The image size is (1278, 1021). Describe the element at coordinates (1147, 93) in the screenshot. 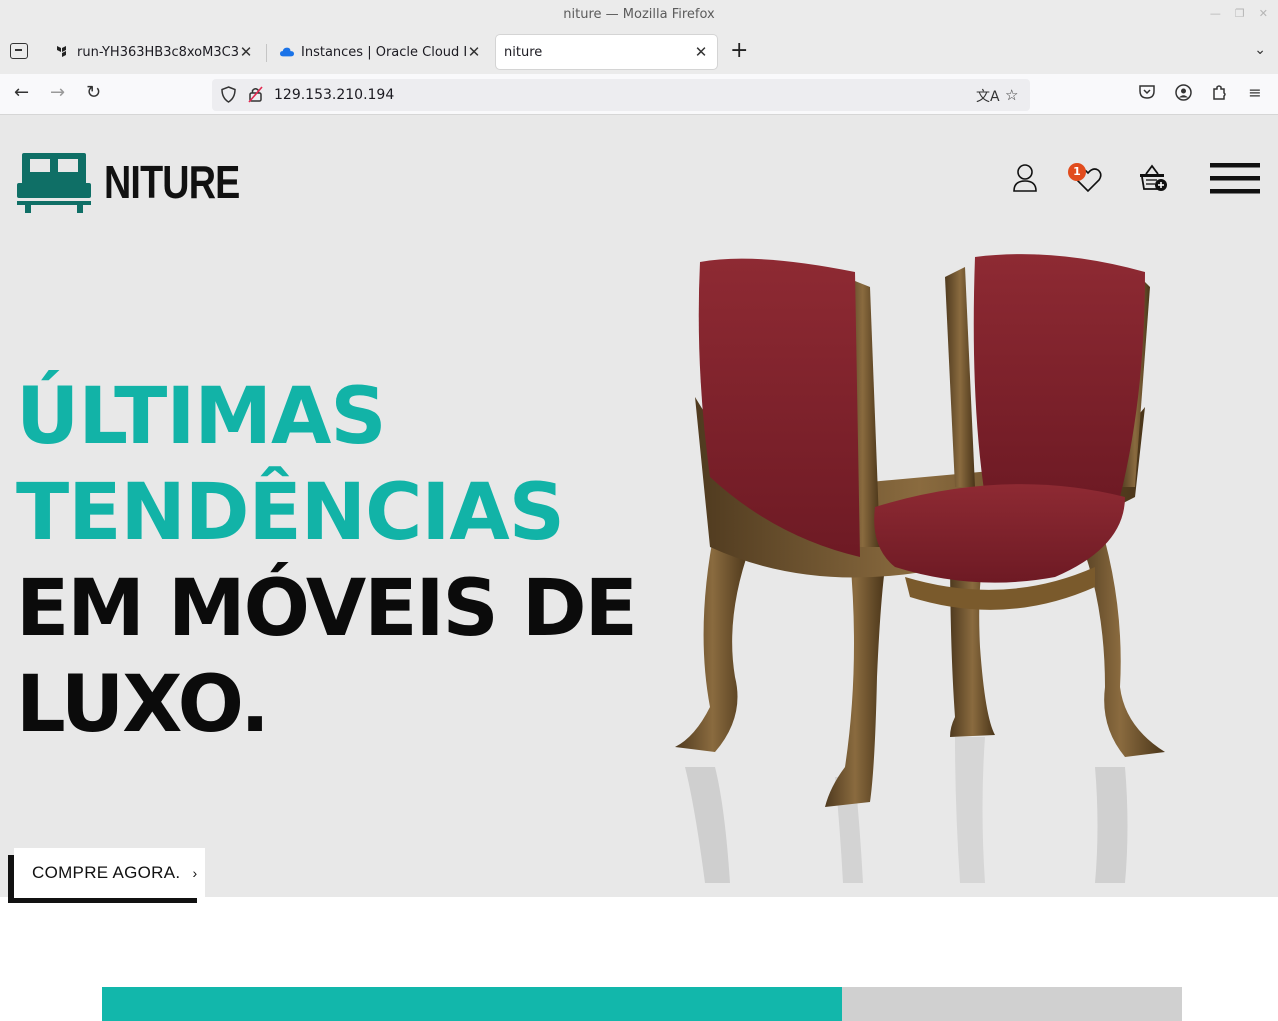

I see `pocket-icon` at that location.